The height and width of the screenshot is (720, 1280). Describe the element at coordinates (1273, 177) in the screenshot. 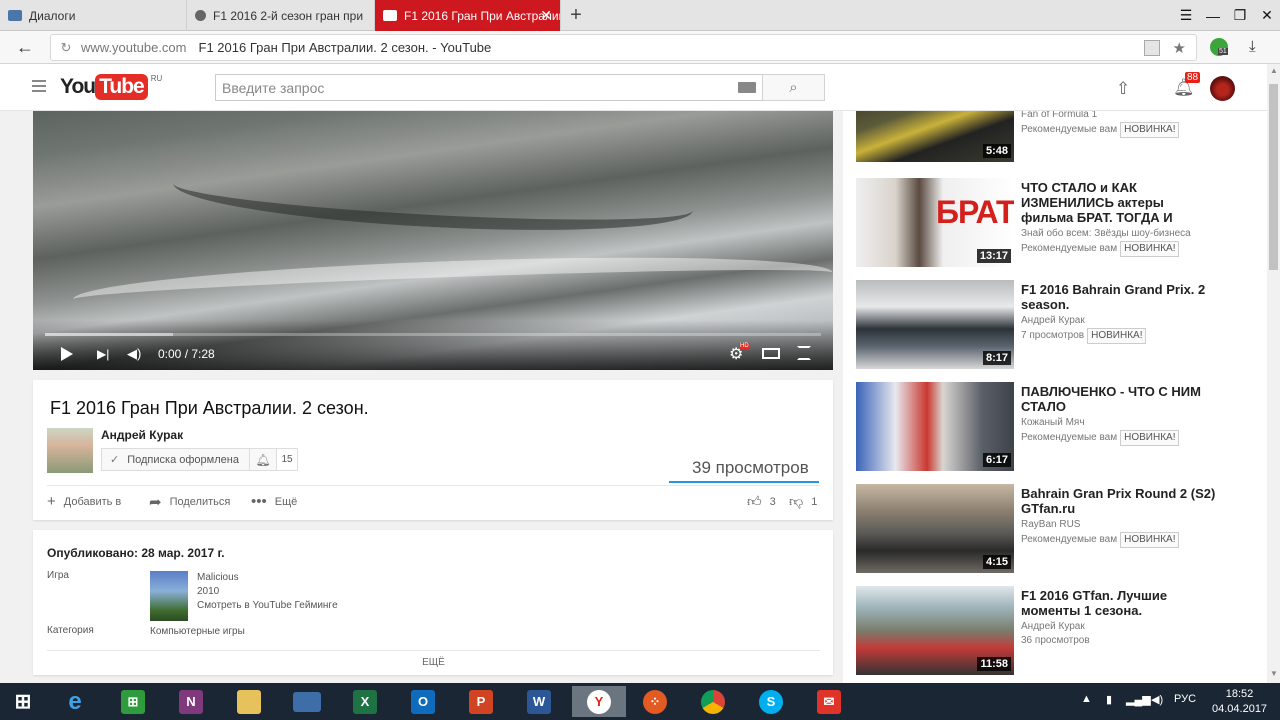

I see `scrollbar-thumb` at that location.